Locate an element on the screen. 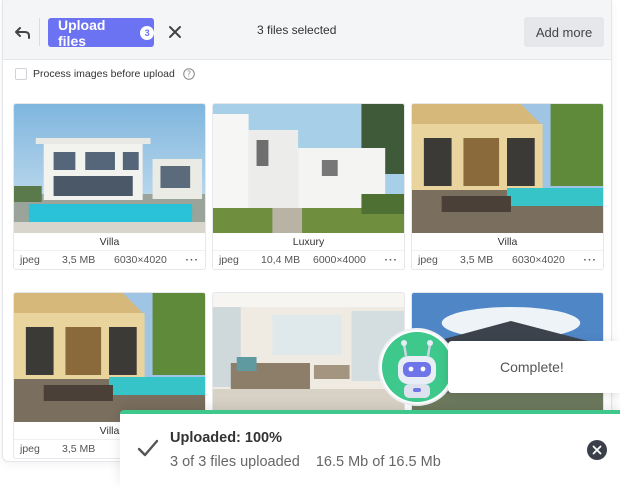 Image resolution: width=620 pixels, height=486 pixels. complete-text: Complete! is located at coordinates (532, 367).